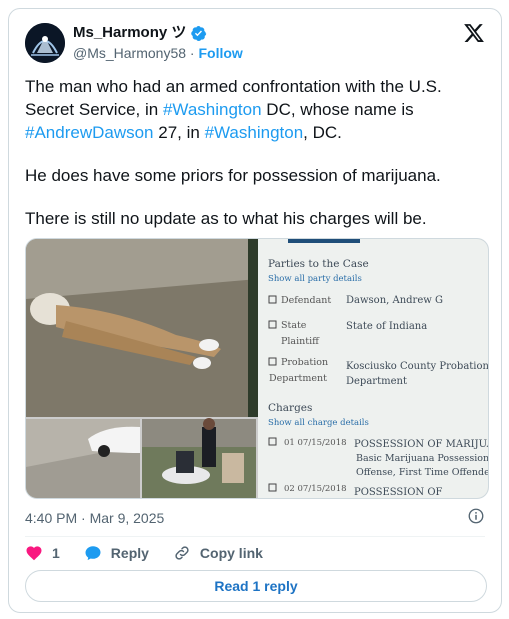  What do you see at coordinates (220, 53) in the screenshot?
I see `follow-button: Follow` at bounding box center [220, 53].